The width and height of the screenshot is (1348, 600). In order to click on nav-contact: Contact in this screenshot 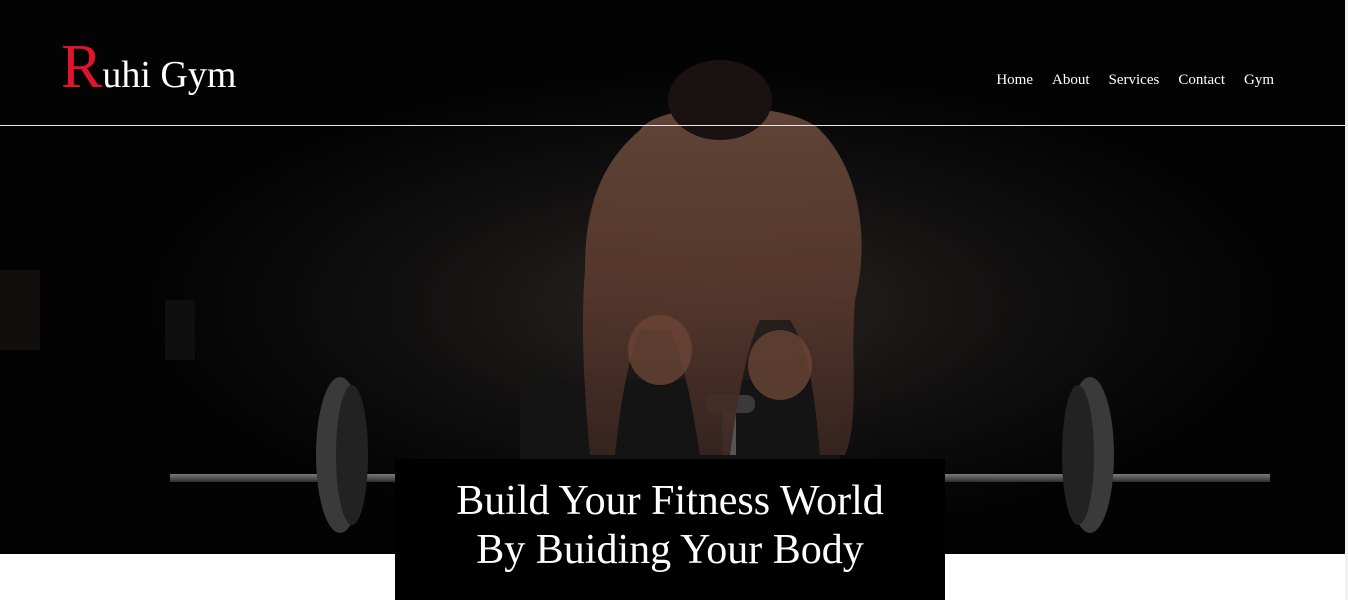, I will do `click(1201, 80)`.